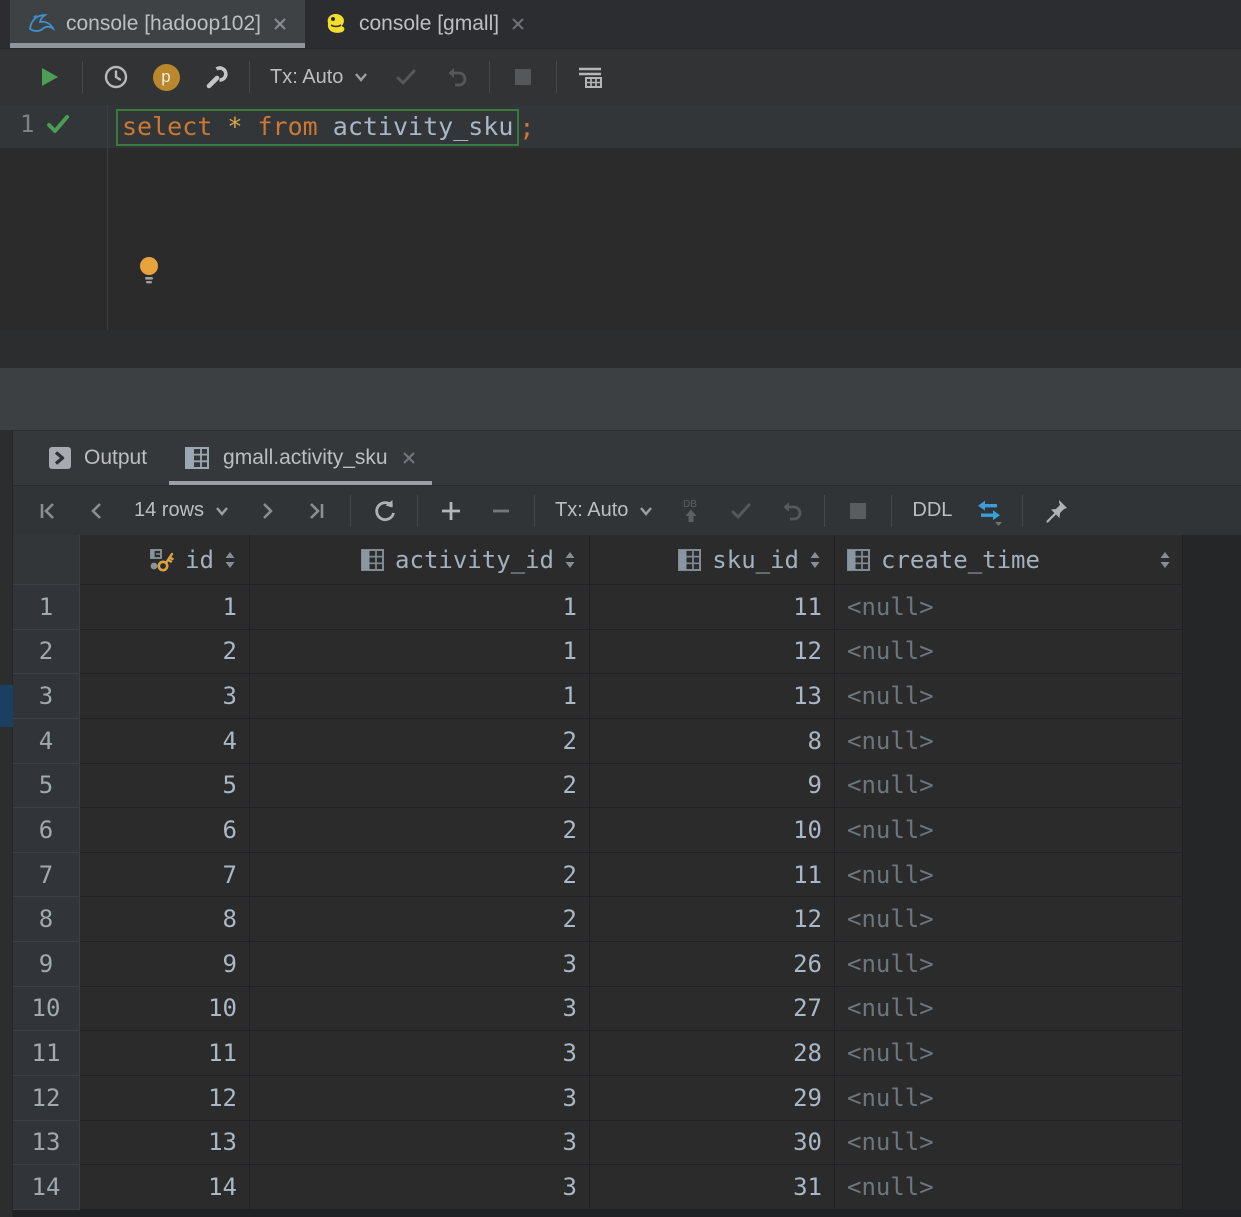 The width and height of the screenshot is (1241, 1217). Describe the element at coordinates (712, 1098) in the screenshot. I see `cell-sku-id: 29` at that location.